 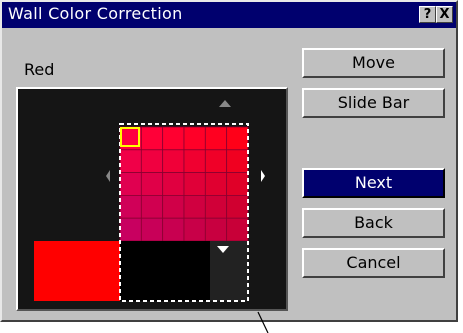 I want to click on callout-line, so click(x=263, y=322).